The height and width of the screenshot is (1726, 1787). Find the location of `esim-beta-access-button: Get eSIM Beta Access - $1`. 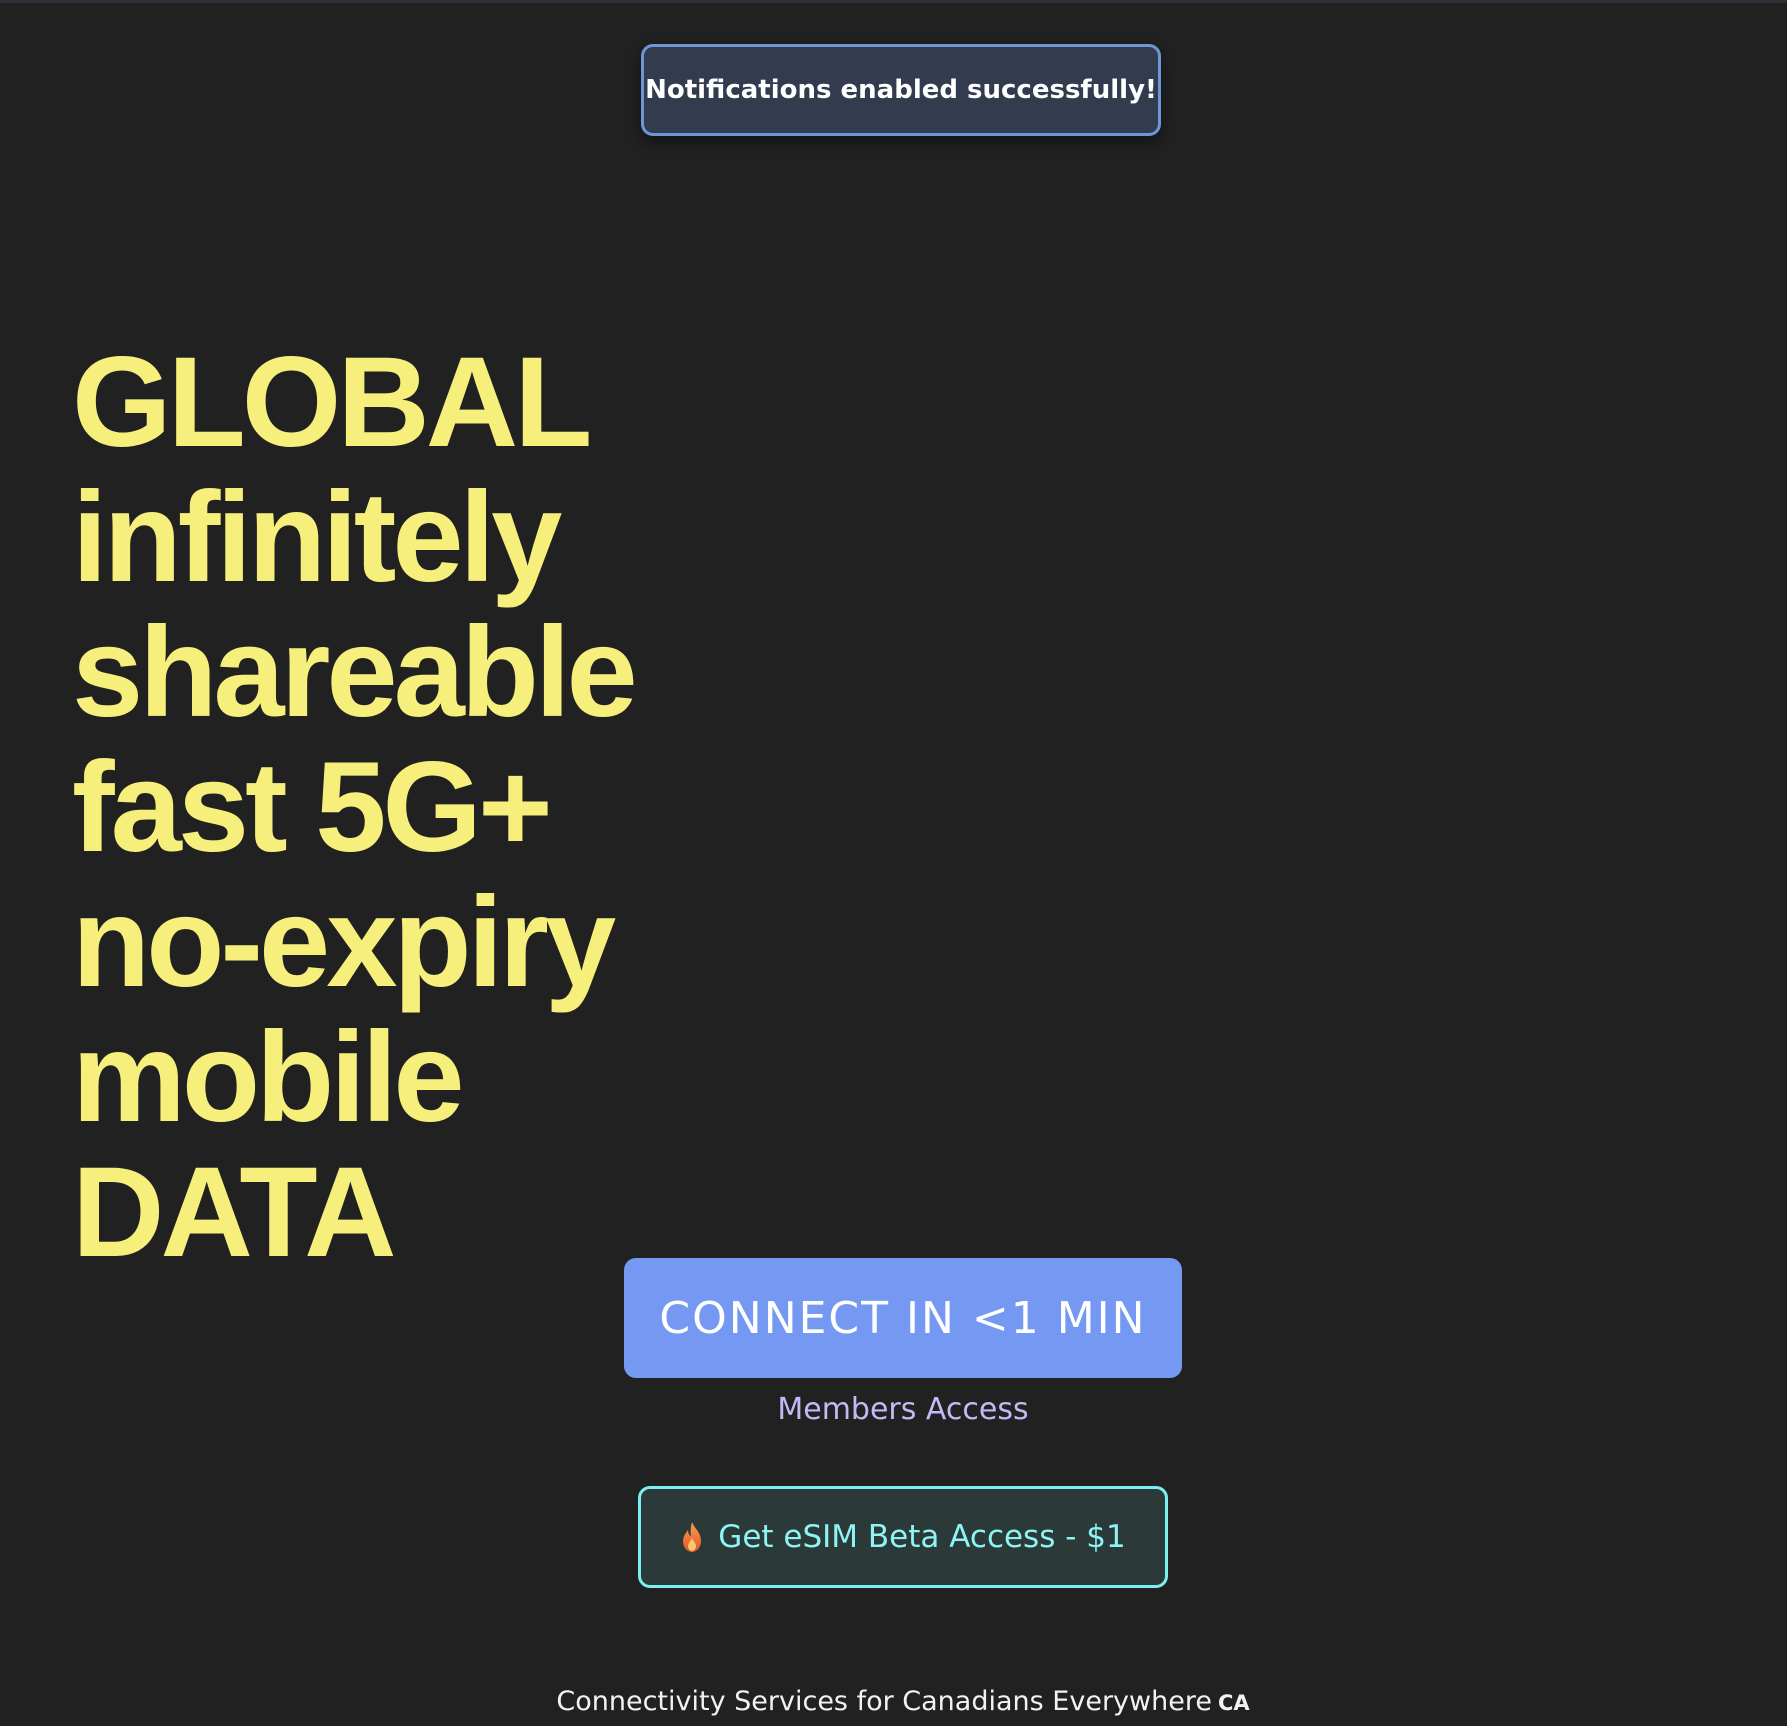

esim-beta-access-button: Get eSIM Beta Access - $1 is located at coordinates (903, 1537).